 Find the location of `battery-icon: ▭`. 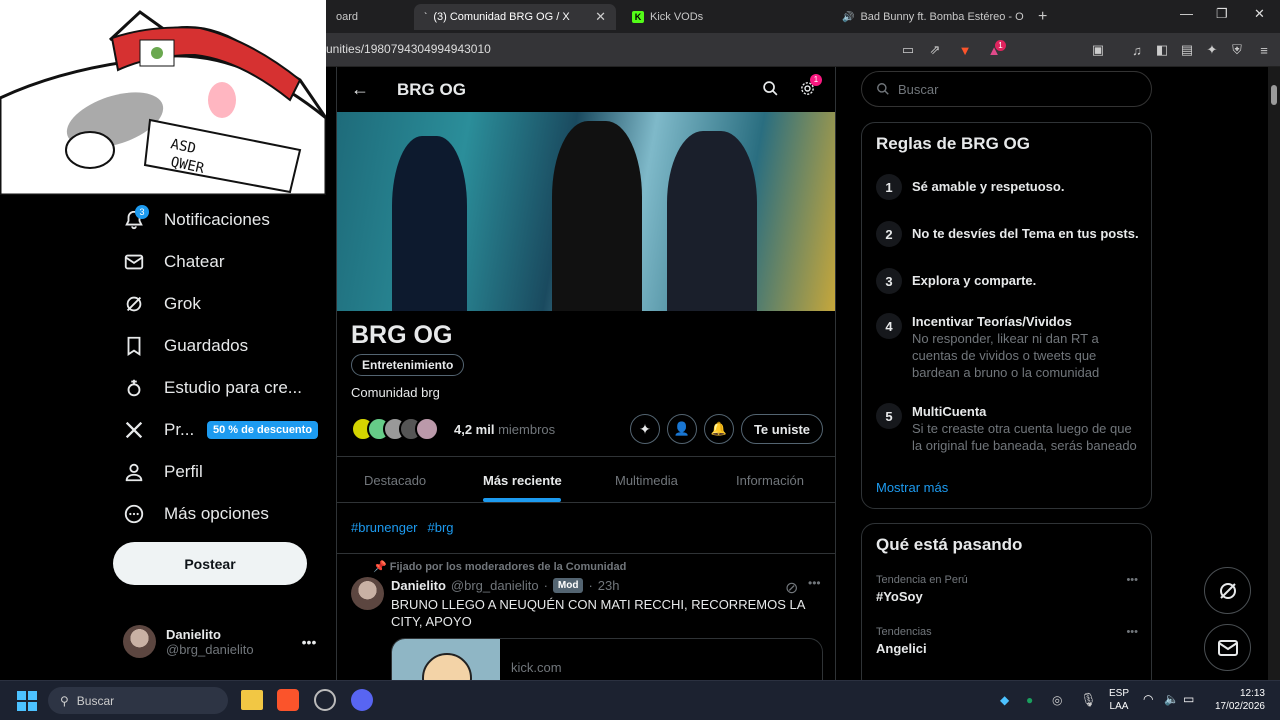

battery-icon: ▭ is located at coordinates (1188, 699).